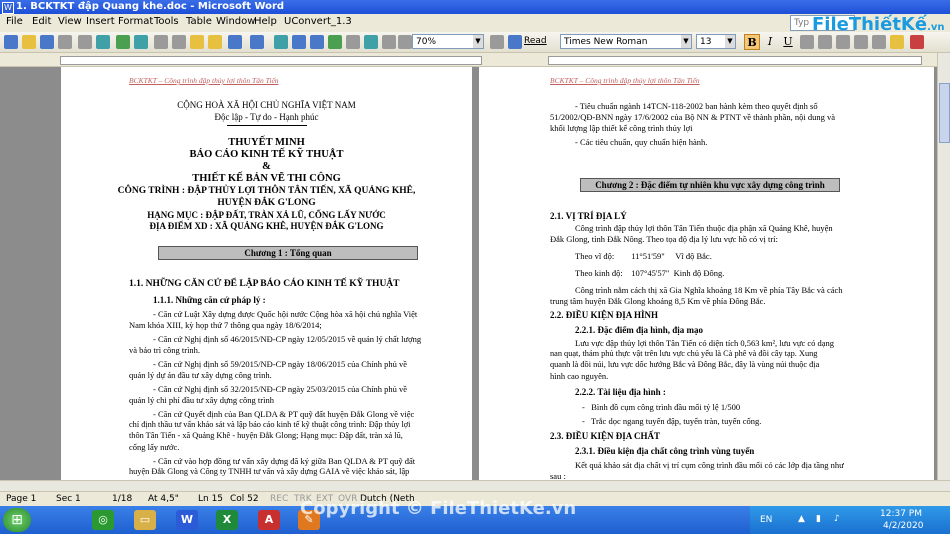 The height and width of the screenshot is (534, 950). Describe the element at coordinates (11, 42) in the screenshot. I see `new-document-icon` at that location.